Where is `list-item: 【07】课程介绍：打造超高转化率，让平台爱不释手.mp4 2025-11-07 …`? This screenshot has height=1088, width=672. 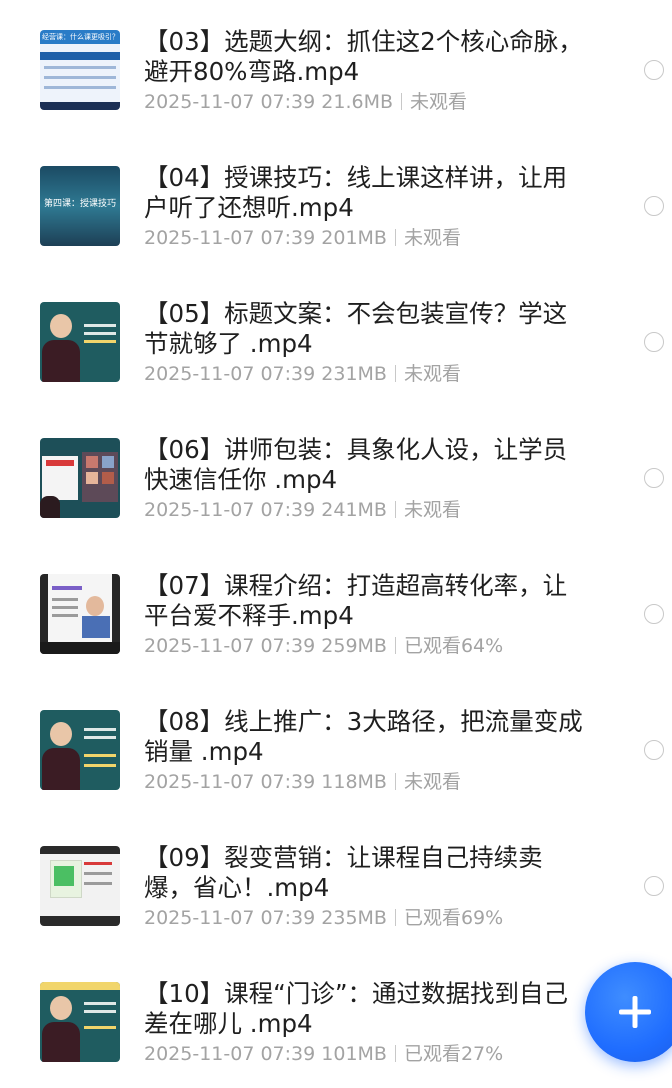 list-item: 【07】课程介绍：打造超高转化率，让平台爱不释手.mp4 2025-11-07 … is located at coordinates (336, 612).